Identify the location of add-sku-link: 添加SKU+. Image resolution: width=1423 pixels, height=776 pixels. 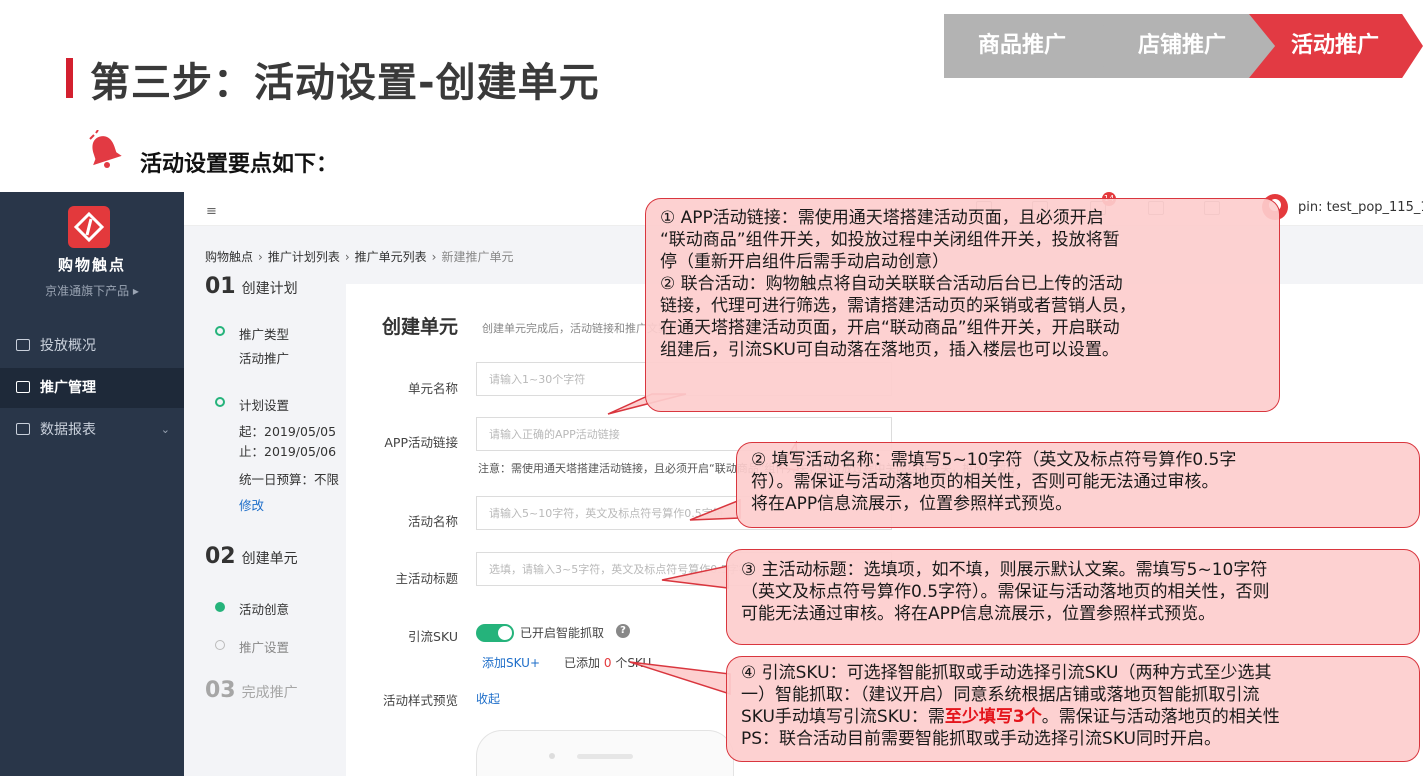
(511, 662).